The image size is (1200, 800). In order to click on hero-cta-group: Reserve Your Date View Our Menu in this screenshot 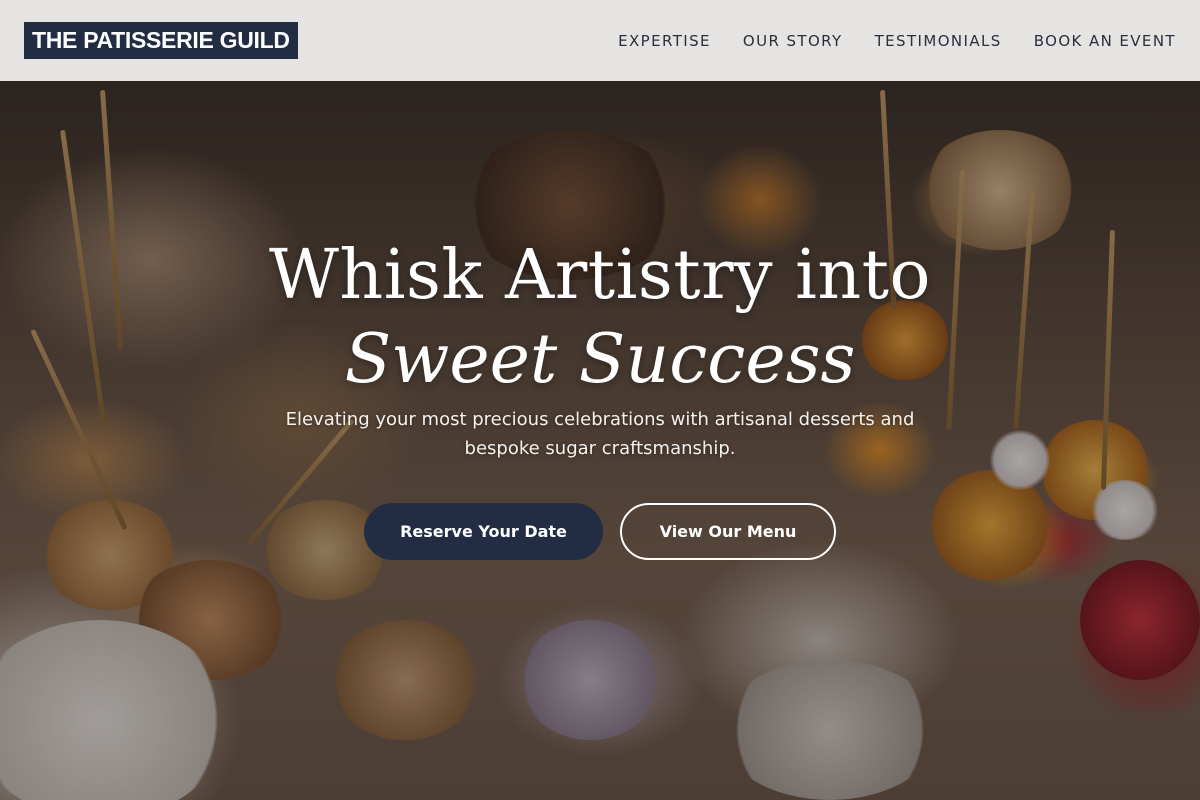, I will do `click(600, 531)`.